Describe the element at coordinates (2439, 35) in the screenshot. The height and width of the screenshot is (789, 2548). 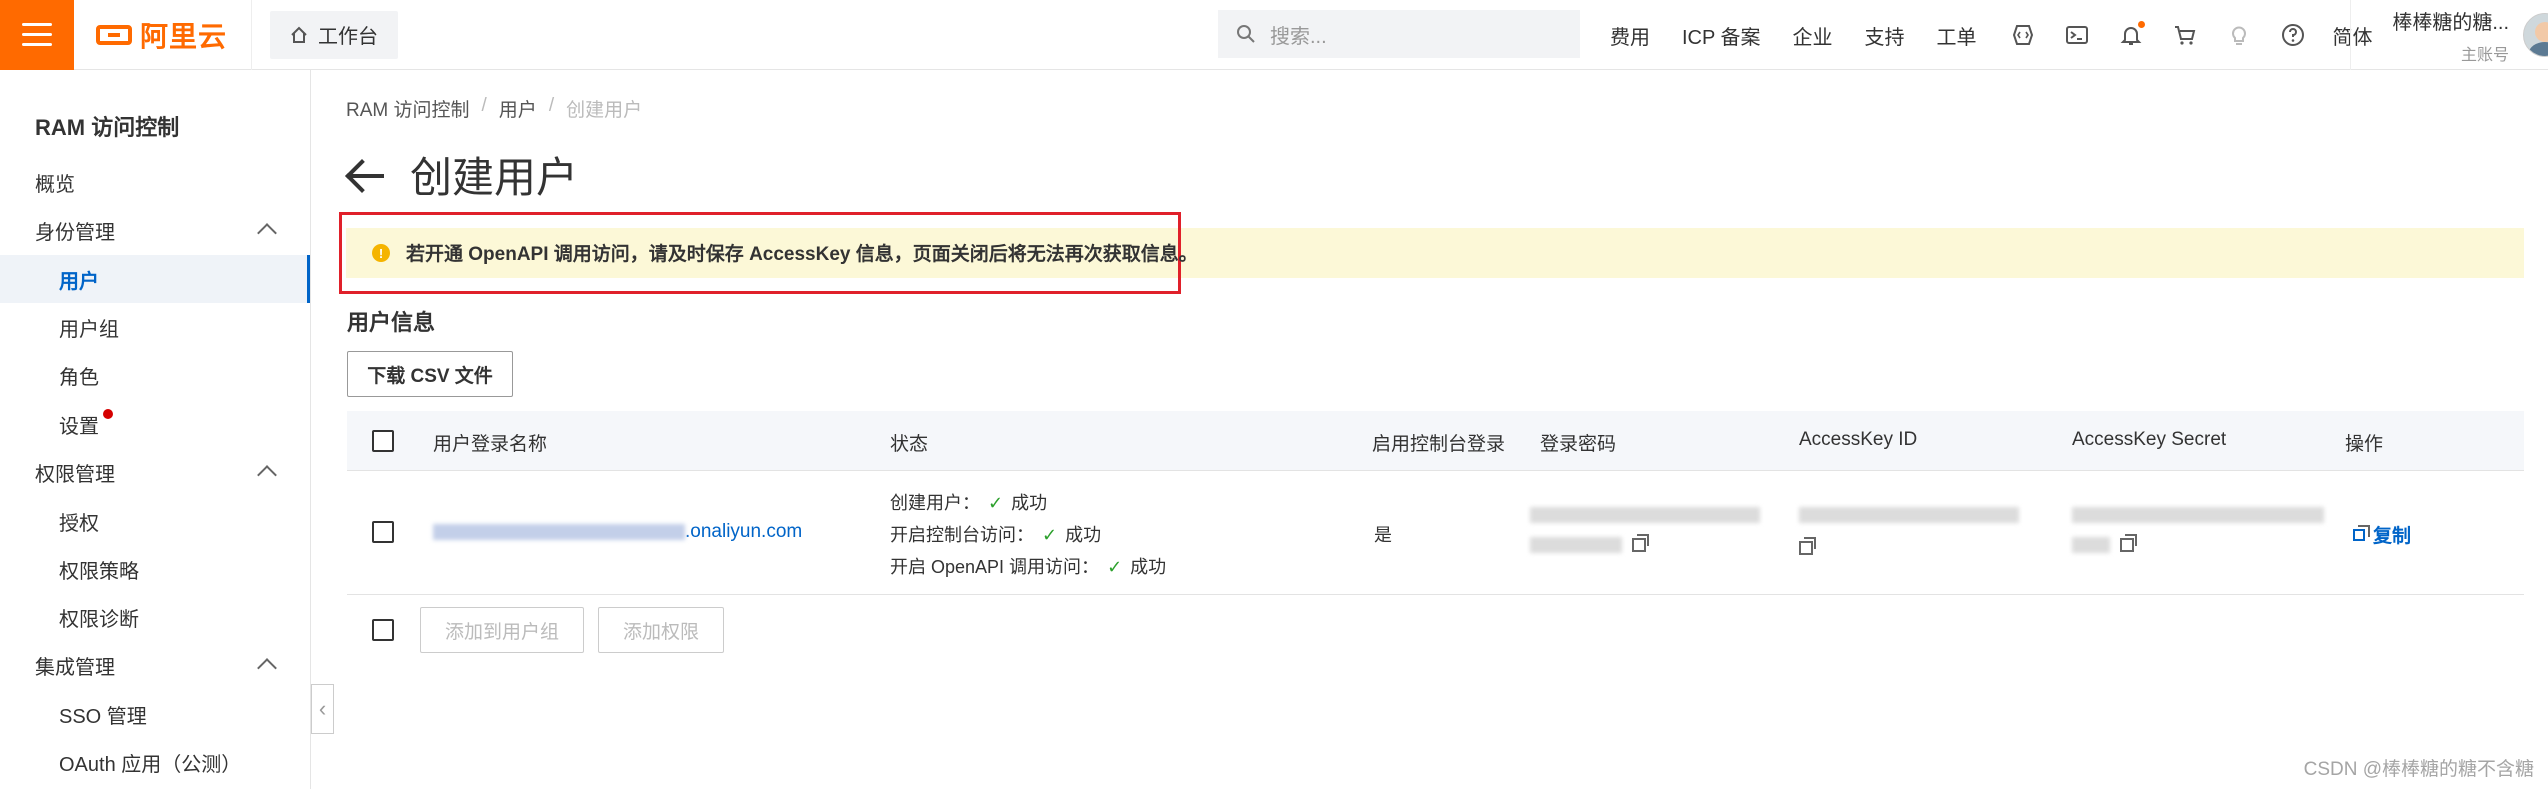
I see `user-info: 棒棒糖的糖... 主账号` at that location.